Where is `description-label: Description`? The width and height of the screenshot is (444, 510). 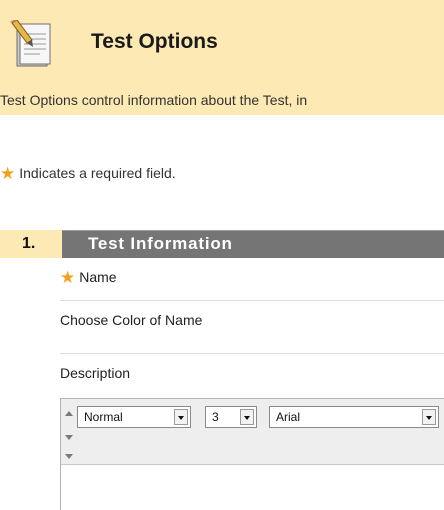
description-label: Description is located at coordinates (95, 373).